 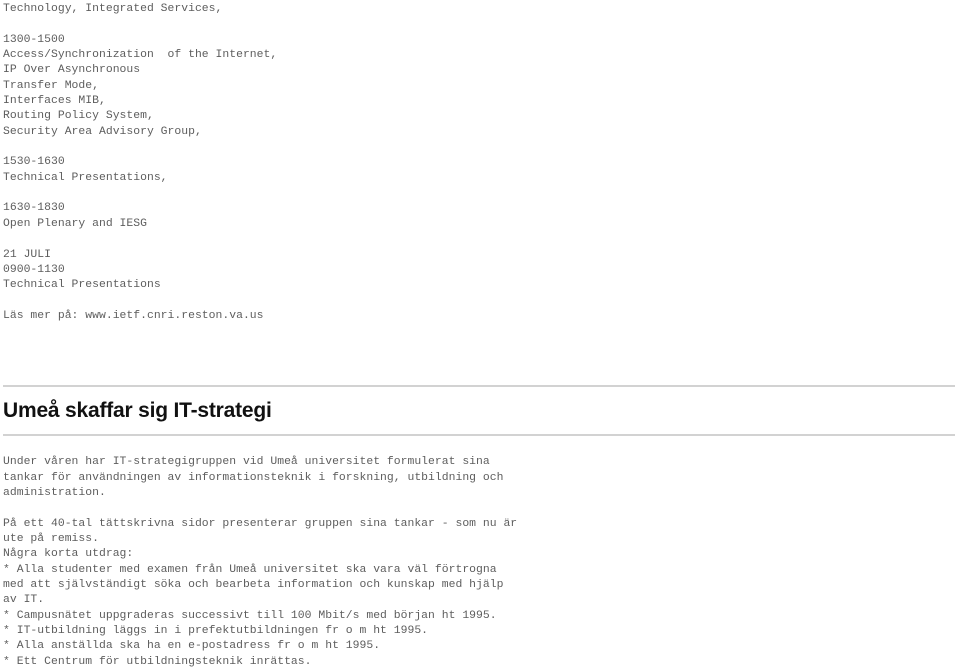 What do you see at coordinates (480, 410) in the screenshot?
I see `headline-block: Umeå skaffar sig IT-strategi` at bounding box center [480, 410].